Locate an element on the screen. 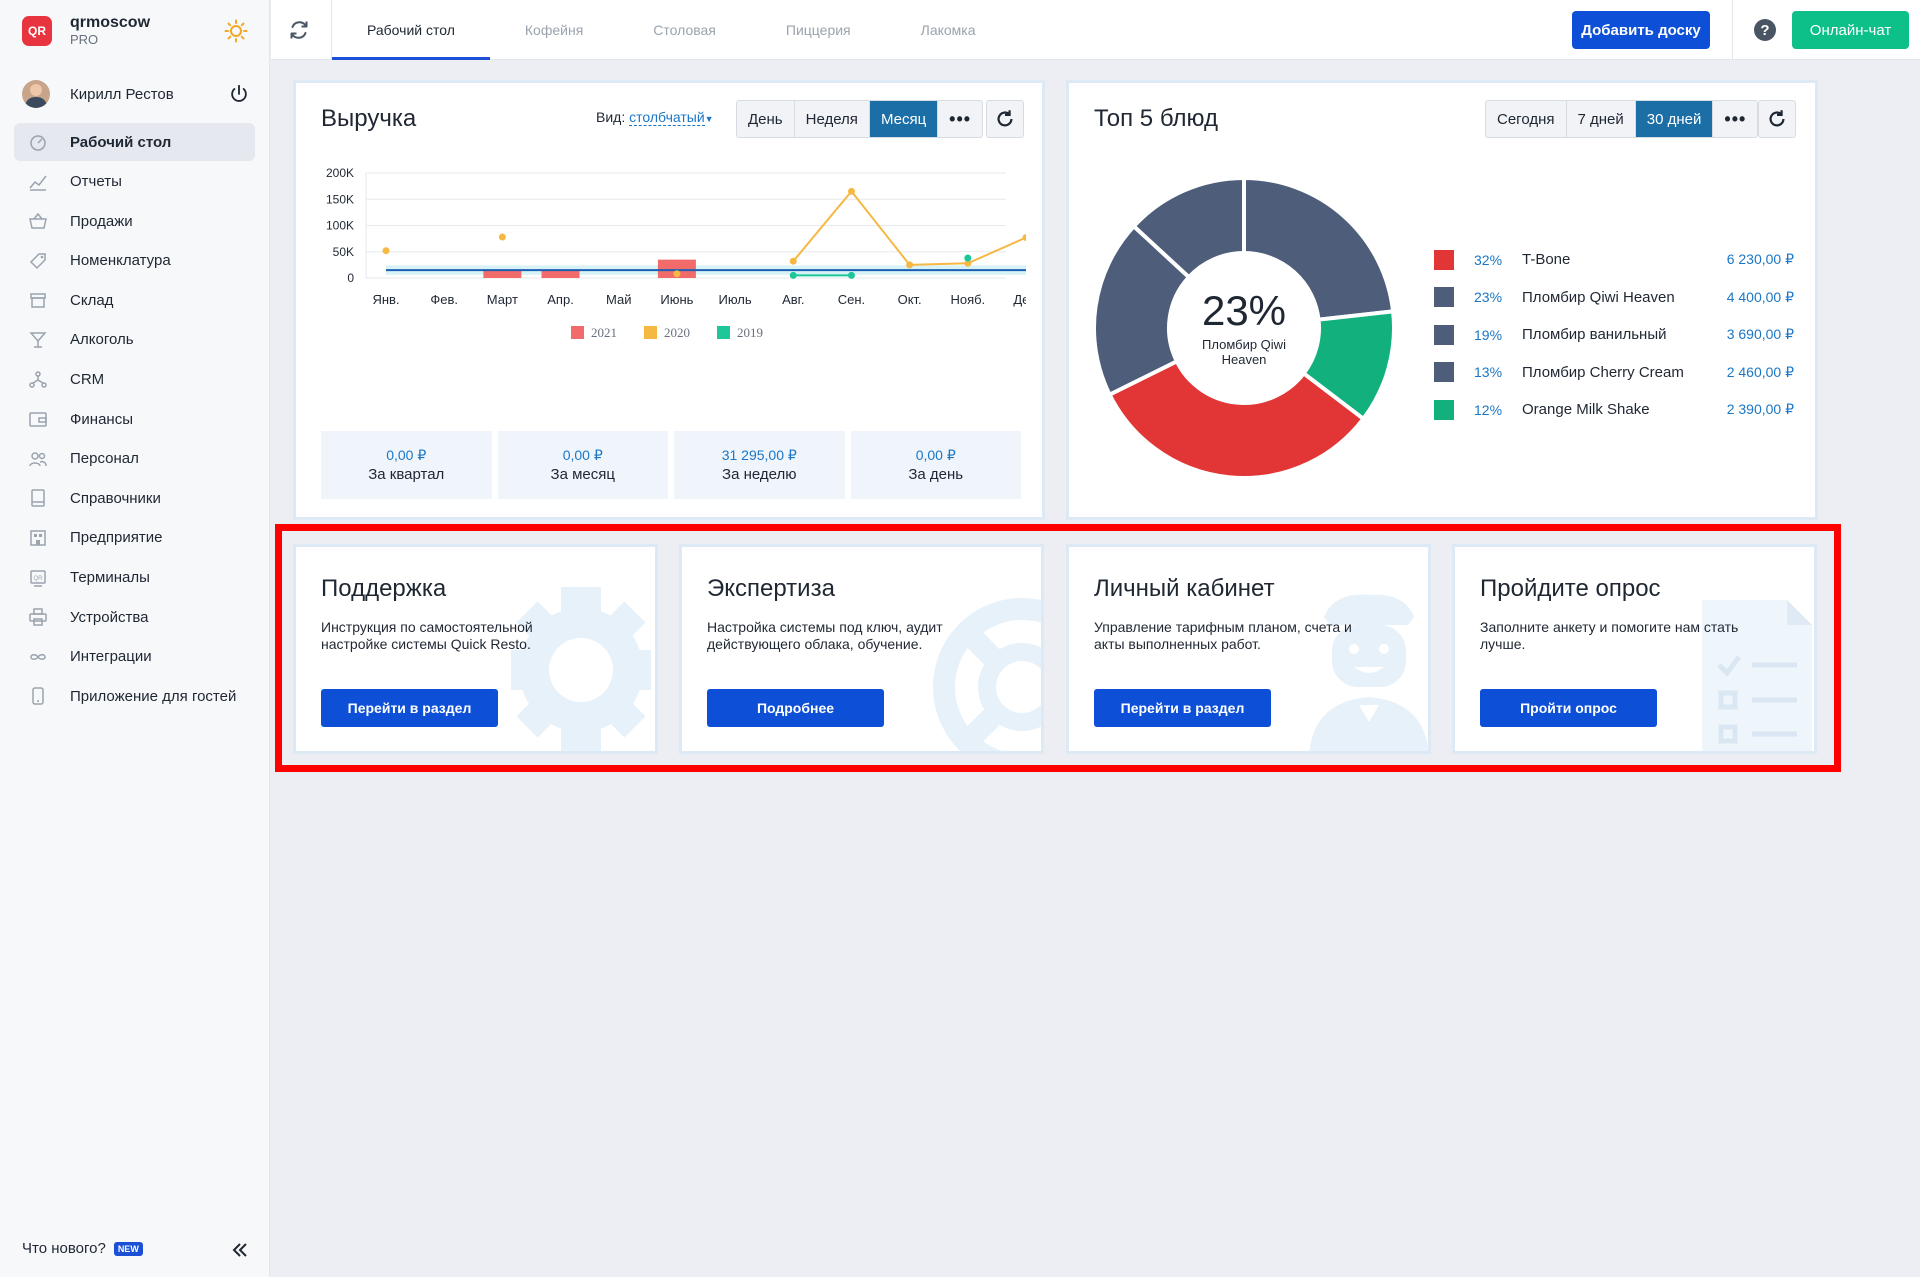  legend-percent: 12% is located at coordinates (1488, 409).